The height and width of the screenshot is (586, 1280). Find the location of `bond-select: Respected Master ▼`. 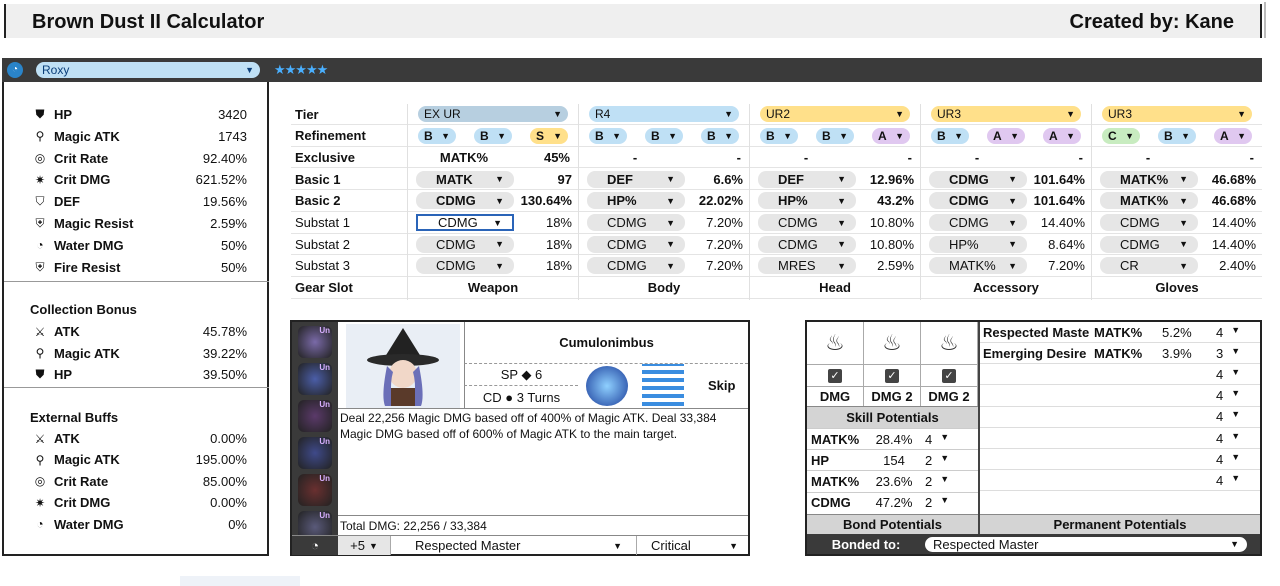

bond-select: Respected Master ▼ is located at coordinates (513, 545).